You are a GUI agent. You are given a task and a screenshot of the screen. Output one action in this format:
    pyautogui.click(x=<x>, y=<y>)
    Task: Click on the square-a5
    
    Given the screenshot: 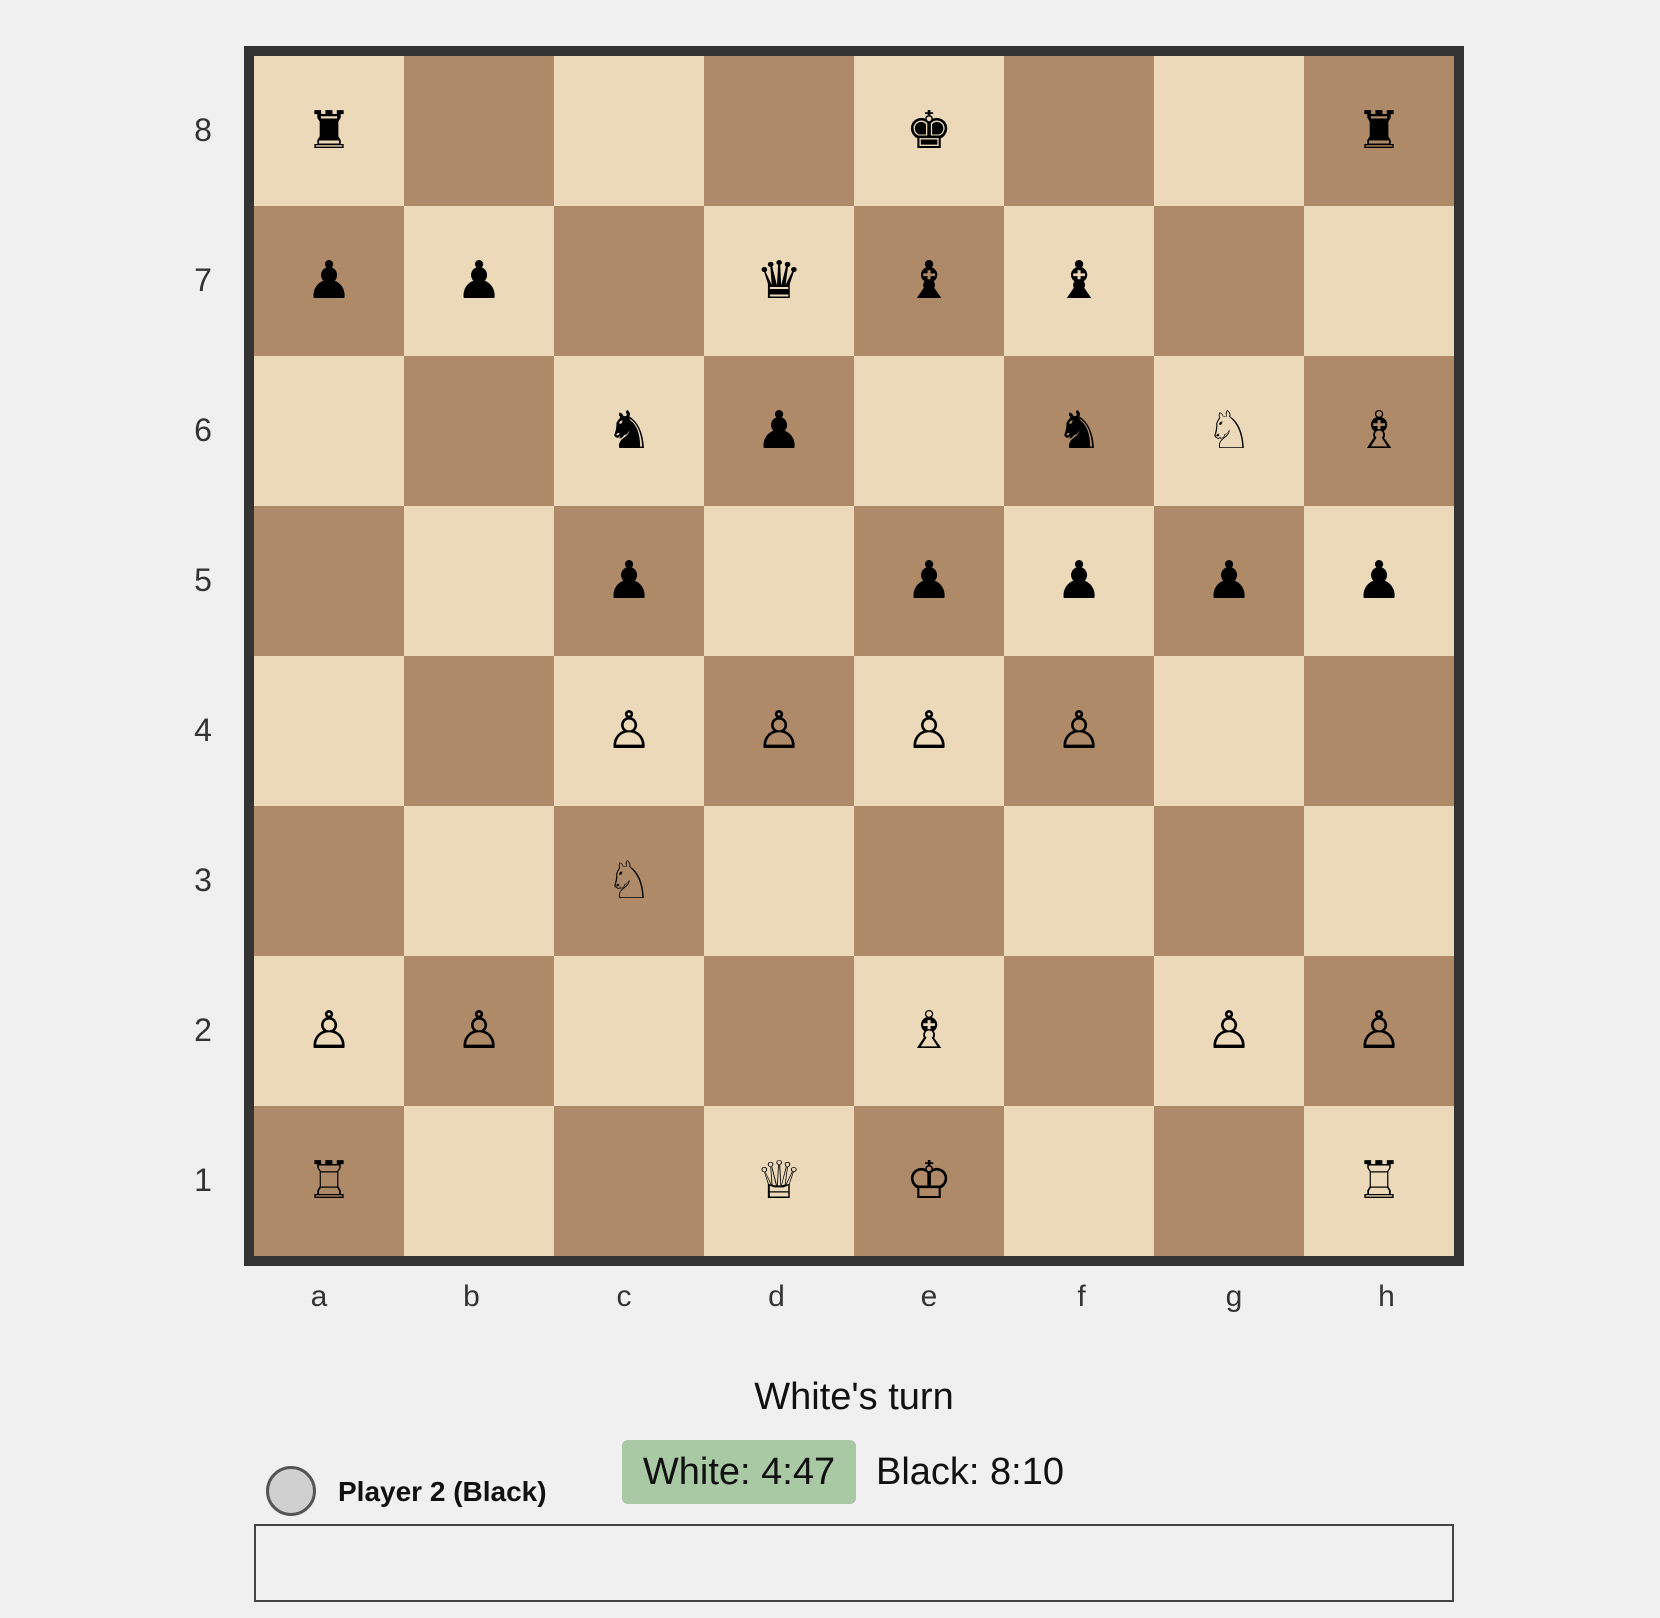 What is the action you would take?
    pyautogui.click(x=329, y=581)
    